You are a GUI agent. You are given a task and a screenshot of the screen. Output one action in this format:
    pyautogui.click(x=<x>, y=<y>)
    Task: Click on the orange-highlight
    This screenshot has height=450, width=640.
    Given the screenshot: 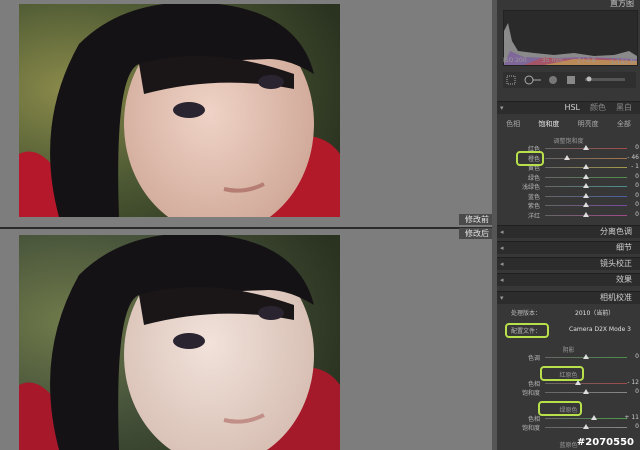 What is the action you would take?
    pyautogui.click(x=530, y=158)
    